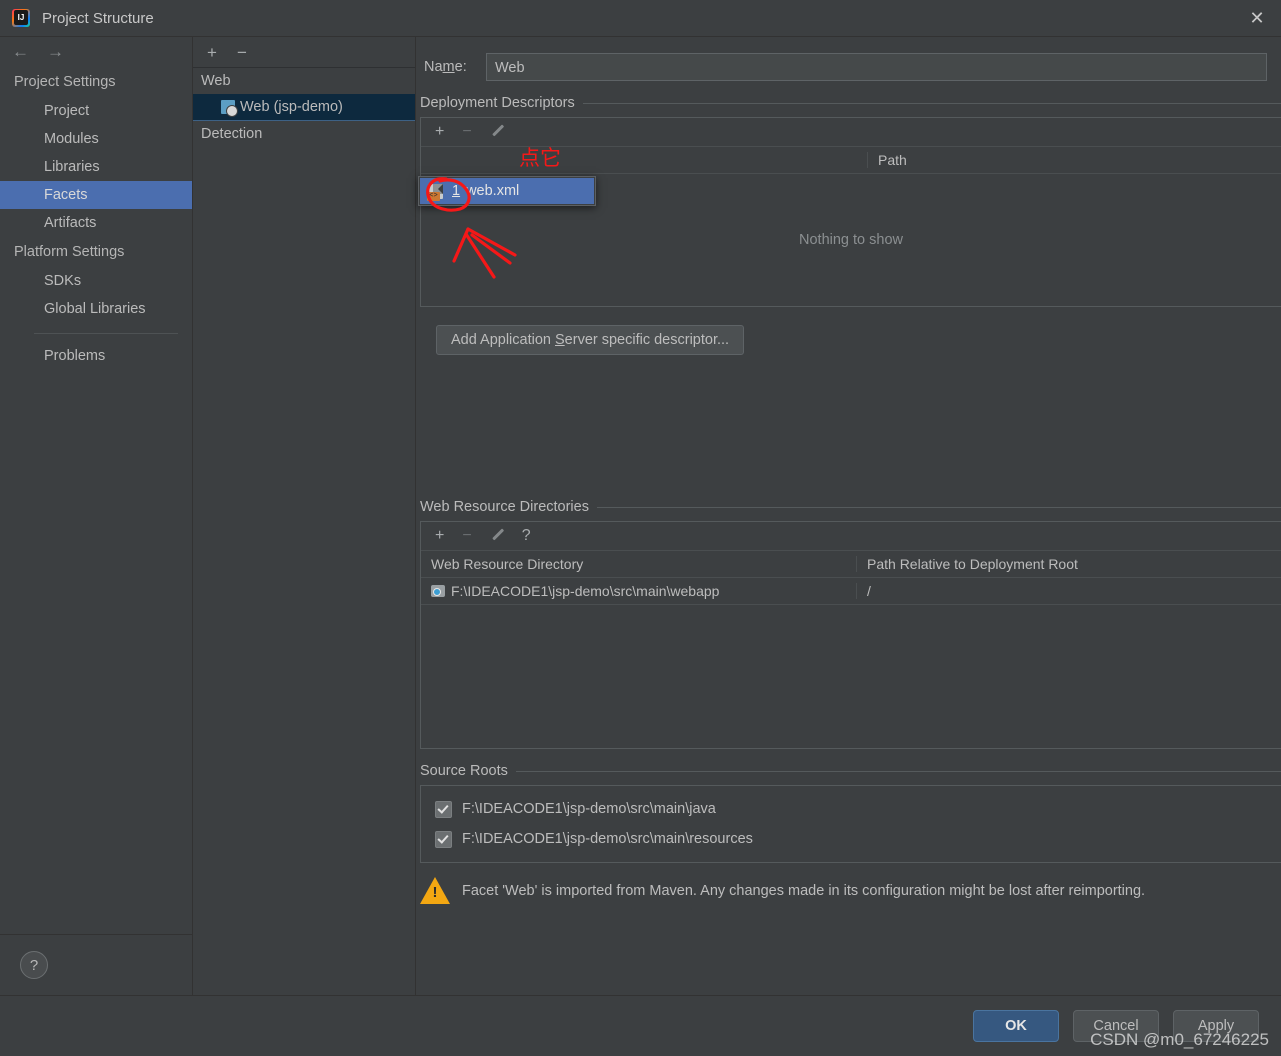 The image size is (1281, 1056). Describe the element at coordinates (96, 281) in the screenshot. I see `sidebar-item-sdks: SDKs` at that location.